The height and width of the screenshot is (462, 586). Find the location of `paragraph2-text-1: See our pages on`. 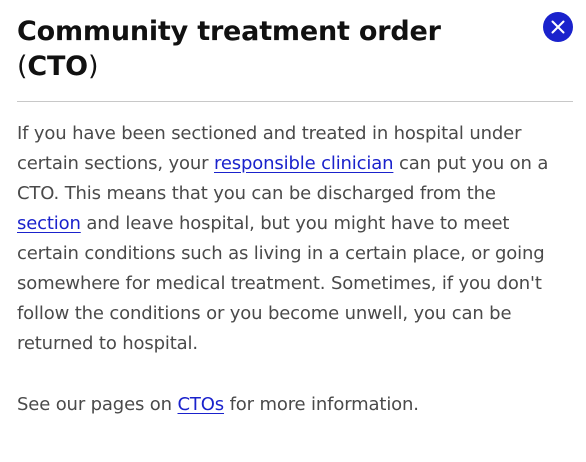

paragraph2-text-1: See our pages on is located at coordinates (97, 404).